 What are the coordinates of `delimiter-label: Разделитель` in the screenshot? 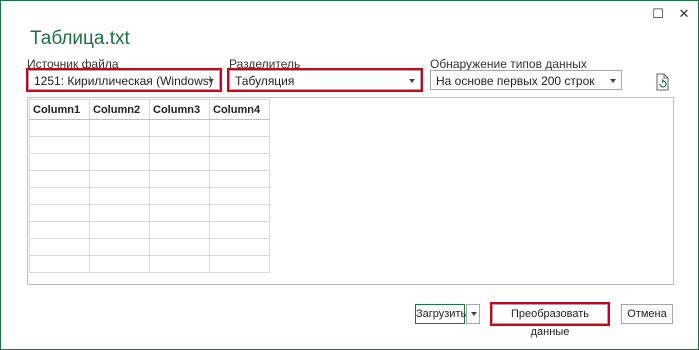 It's located at (265, 64).